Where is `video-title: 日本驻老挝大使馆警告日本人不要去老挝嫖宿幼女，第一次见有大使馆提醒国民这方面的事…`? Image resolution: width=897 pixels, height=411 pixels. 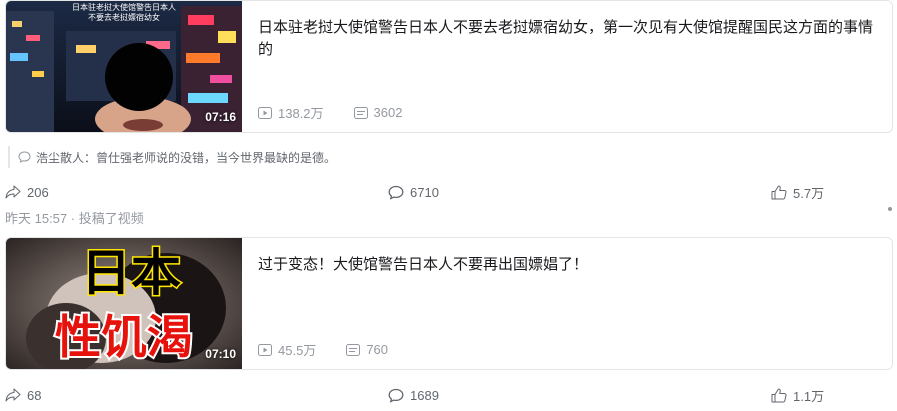
video-title: 日本驻老挝大使馆警告日本人不要去老挝嫖宿幼女，第一次见有大使馆提醒国民这方面的事… is located at coordinates (568, 39).